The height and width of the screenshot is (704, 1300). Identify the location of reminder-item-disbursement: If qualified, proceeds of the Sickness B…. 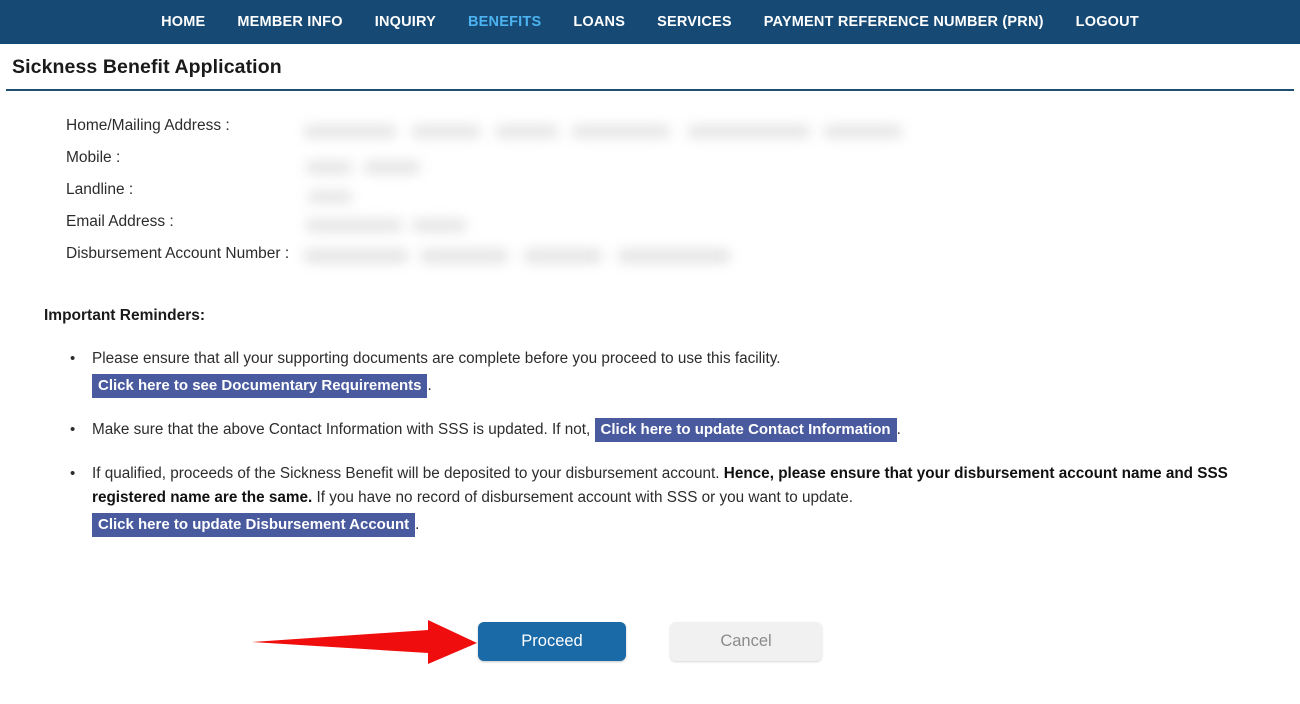
(676, 499).